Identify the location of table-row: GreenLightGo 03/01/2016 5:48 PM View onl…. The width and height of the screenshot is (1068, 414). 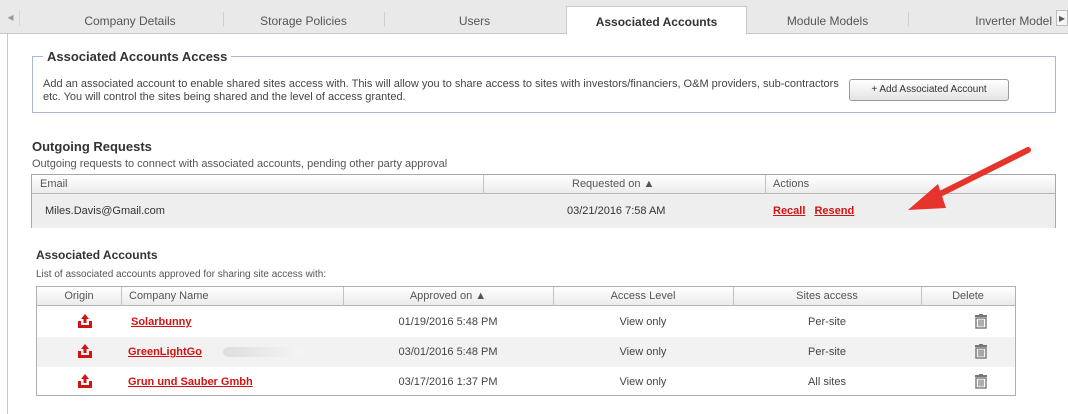
(526, 352).